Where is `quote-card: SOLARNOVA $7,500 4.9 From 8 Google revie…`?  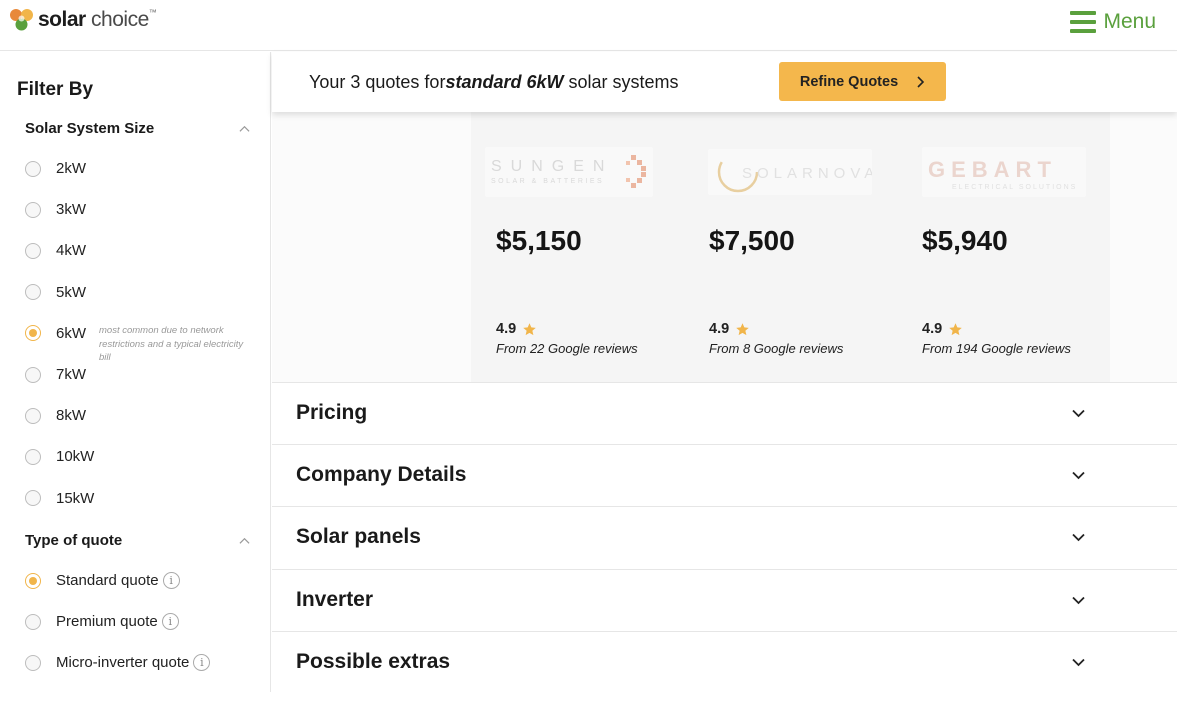 quote-card: SOLARNOVA $7,500 4.9 From 8 Google revie… is located at coordinates (790, 247).